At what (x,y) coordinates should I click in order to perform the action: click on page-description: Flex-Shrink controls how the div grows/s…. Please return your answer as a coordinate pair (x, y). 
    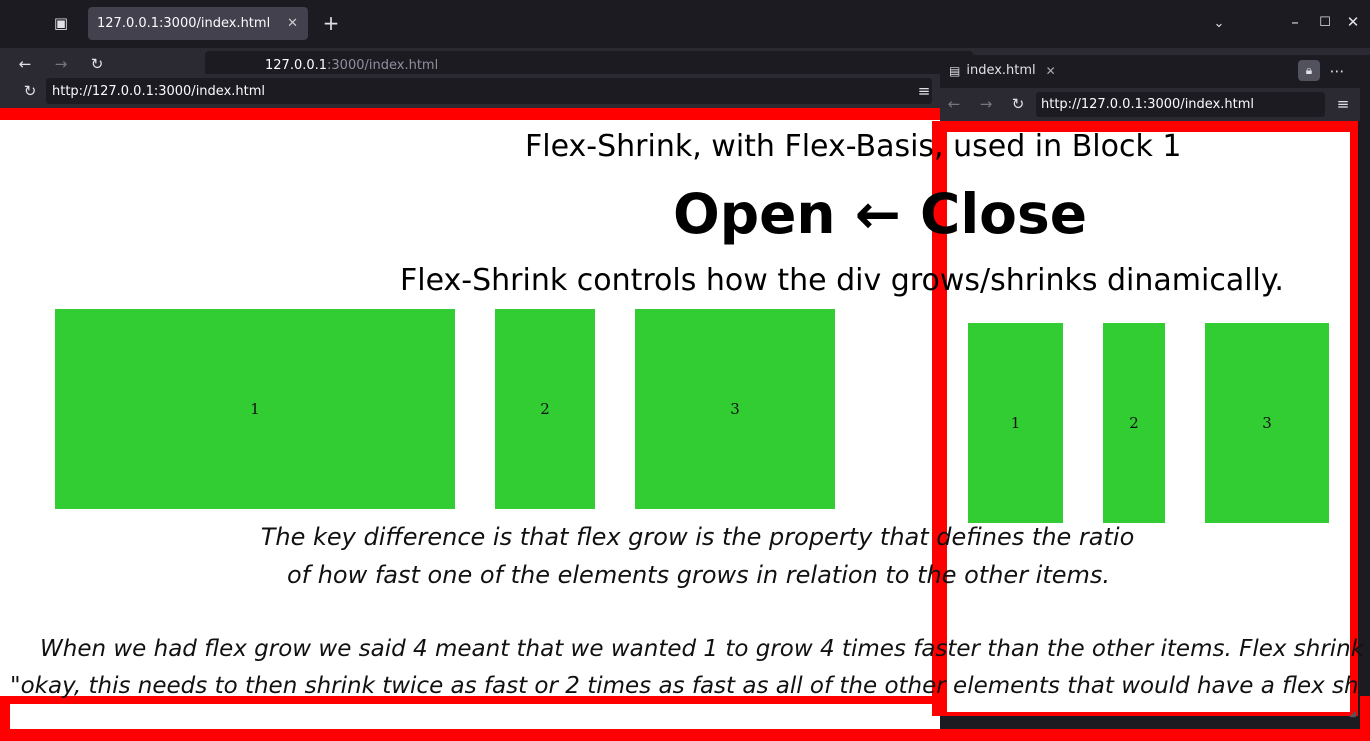
    Looking at the image, I should click on (842, 280).